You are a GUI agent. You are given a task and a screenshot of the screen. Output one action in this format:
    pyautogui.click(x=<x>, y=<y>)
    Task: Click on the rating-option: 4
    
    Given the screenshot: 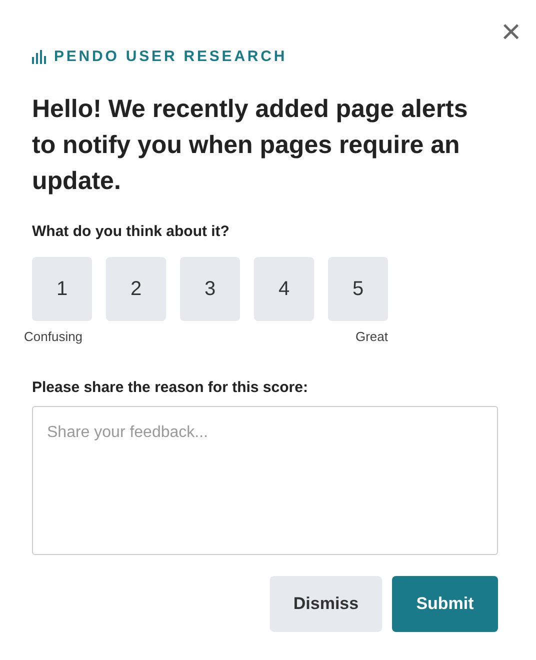 What is the action you would take?
    pyautogui.click(x=284, y=289)
    